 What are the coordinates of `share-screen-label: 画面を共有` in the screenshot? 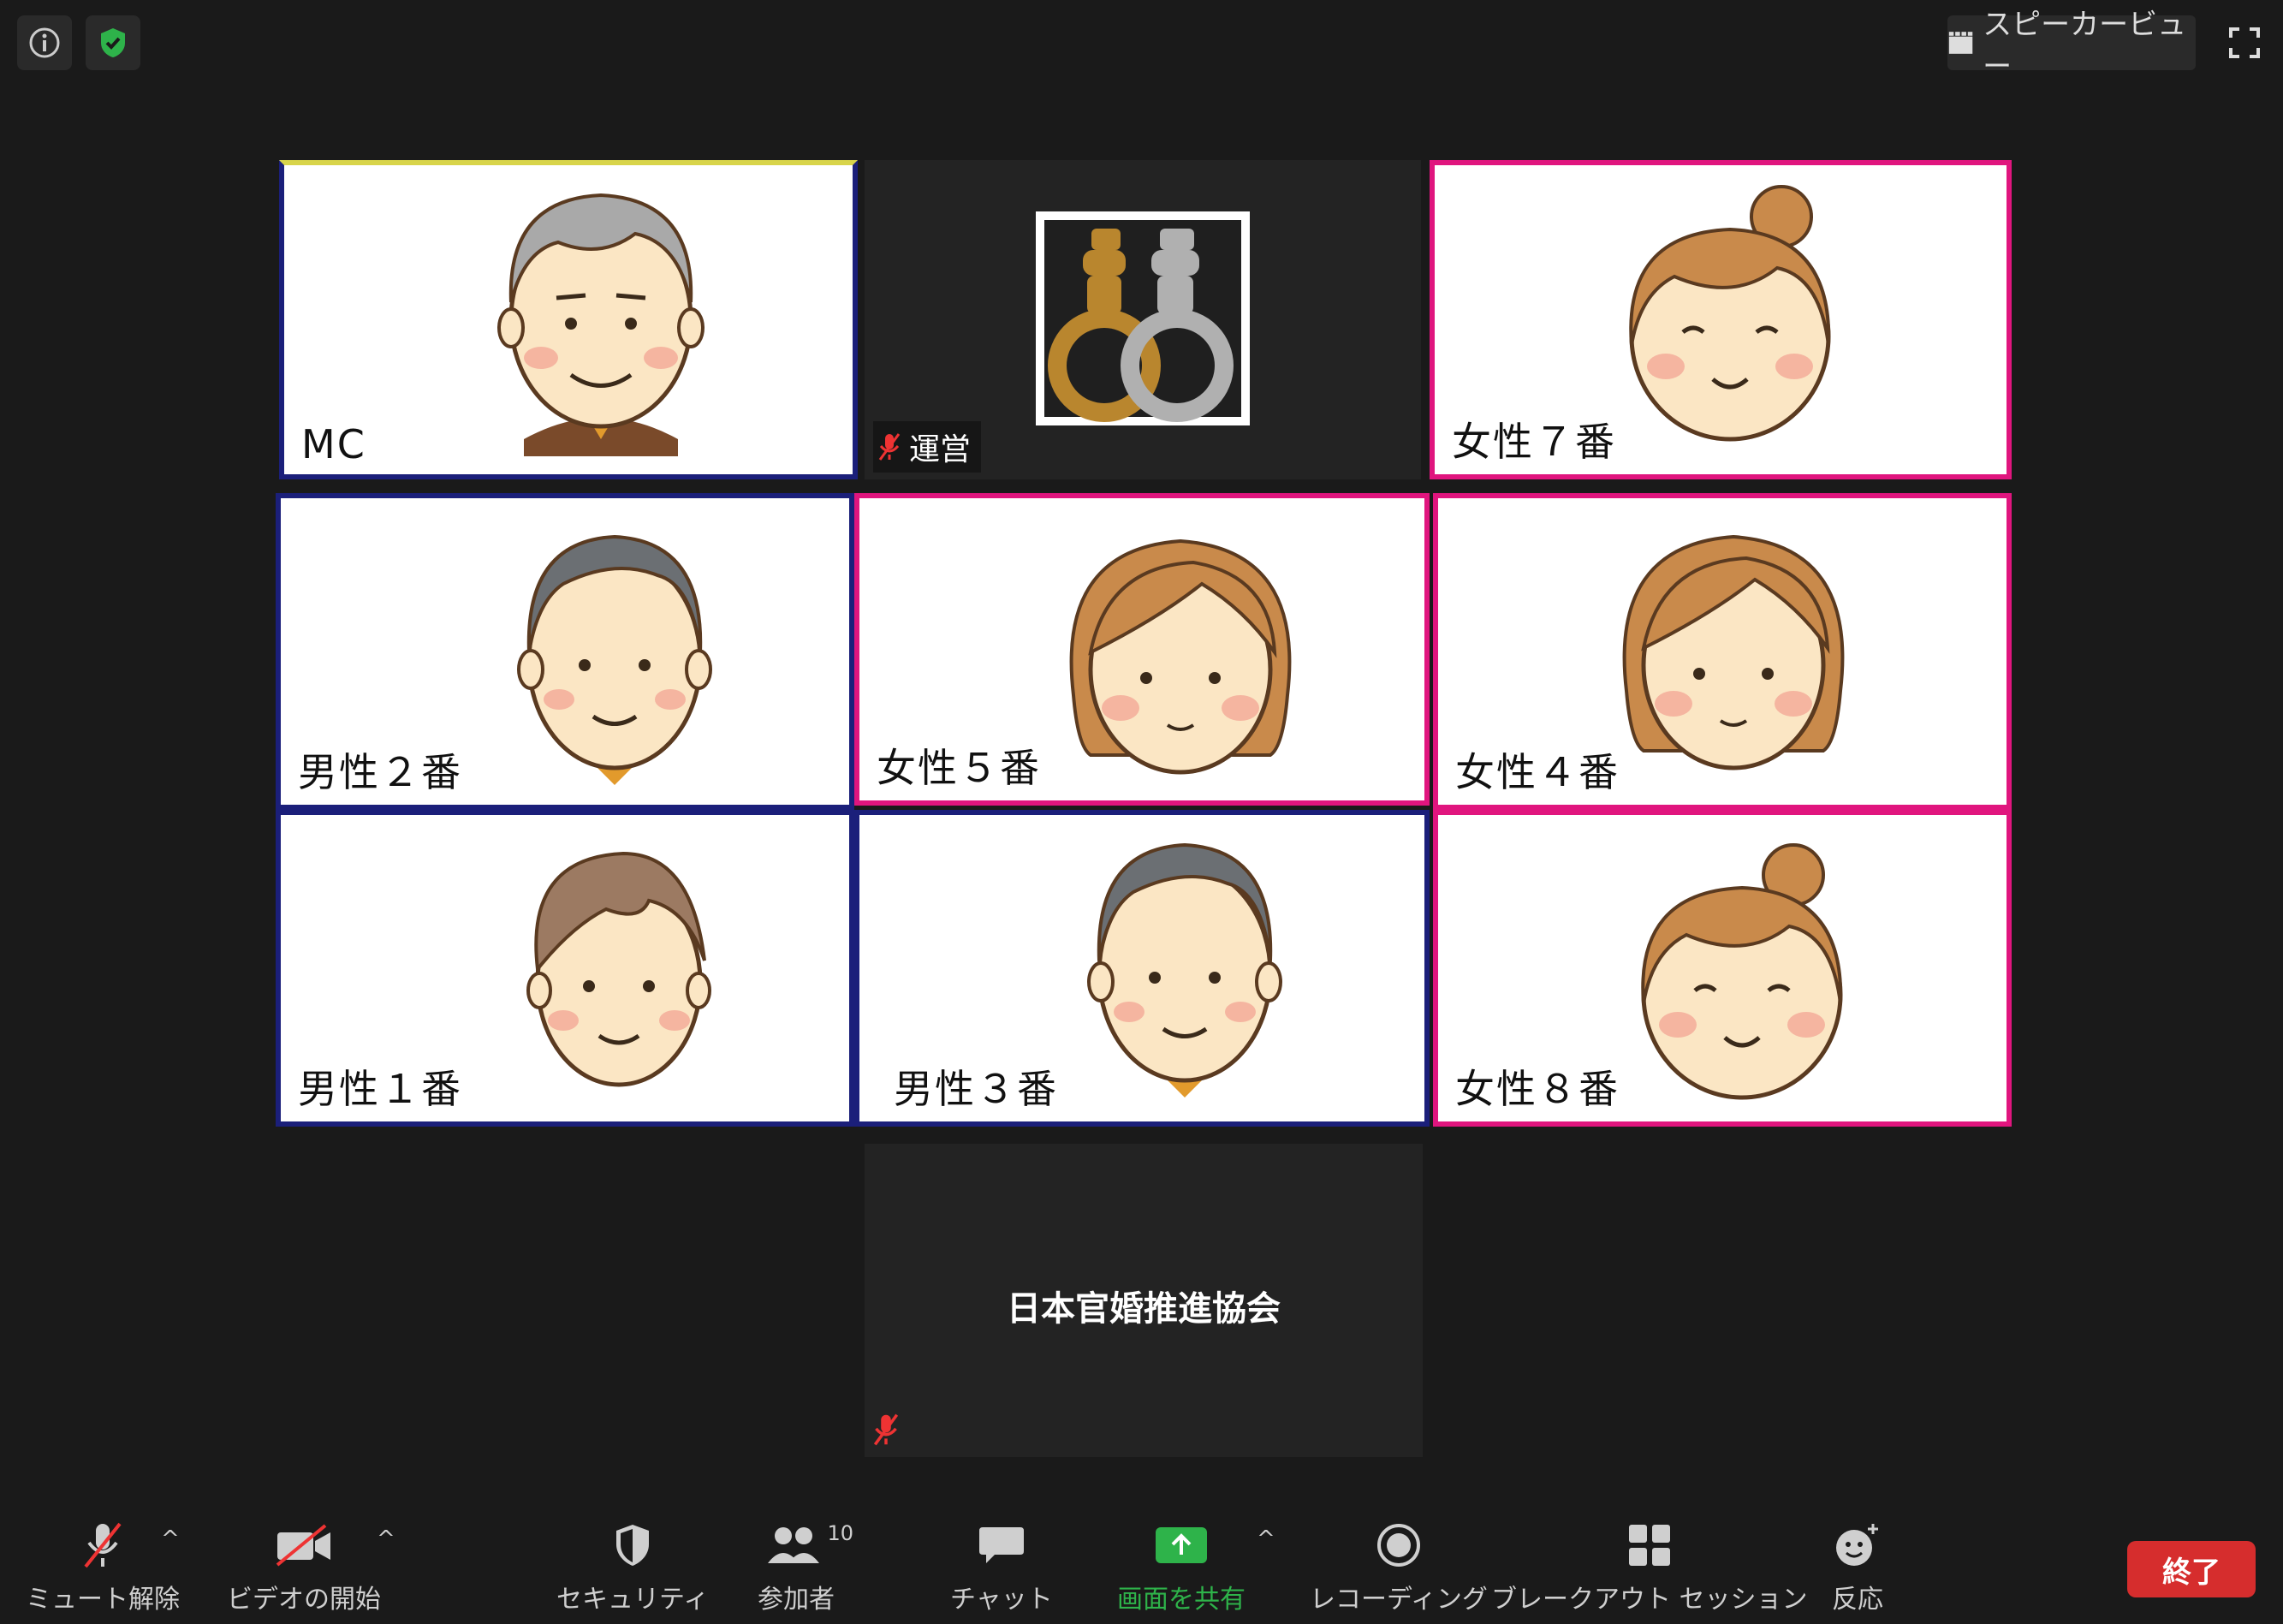 It's located at (1181, 1600).